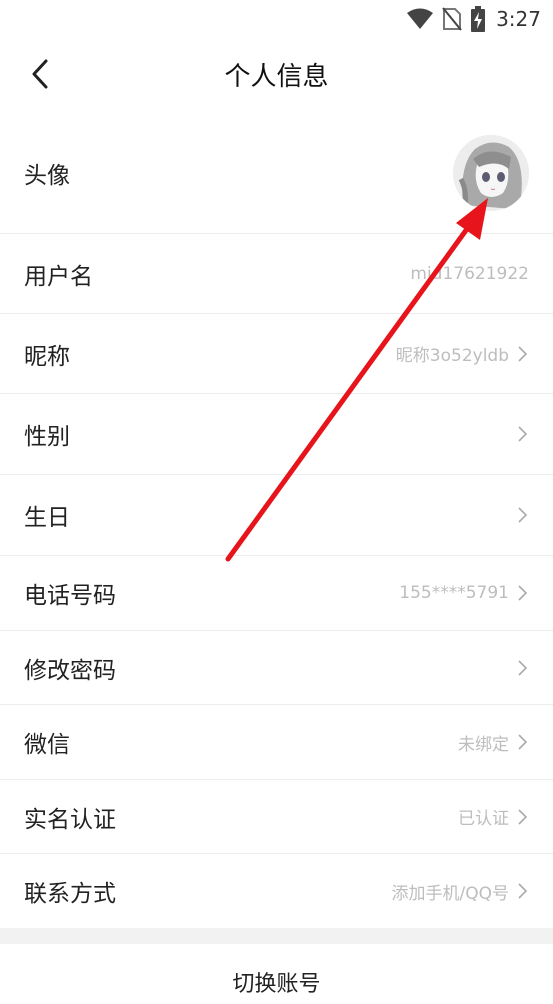 The height and width of the screenshot is (1004, 553). Describe the element at coordinates (478, 19) in the screenshot. I see `battery-charging-icon` at that location.